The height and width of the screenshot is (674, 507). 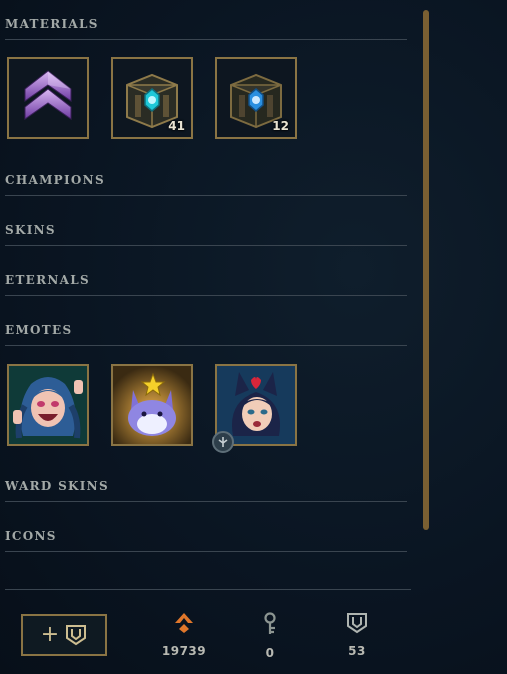 I want to click on section-header-icons: ICONS, so click(x=206, y=536).